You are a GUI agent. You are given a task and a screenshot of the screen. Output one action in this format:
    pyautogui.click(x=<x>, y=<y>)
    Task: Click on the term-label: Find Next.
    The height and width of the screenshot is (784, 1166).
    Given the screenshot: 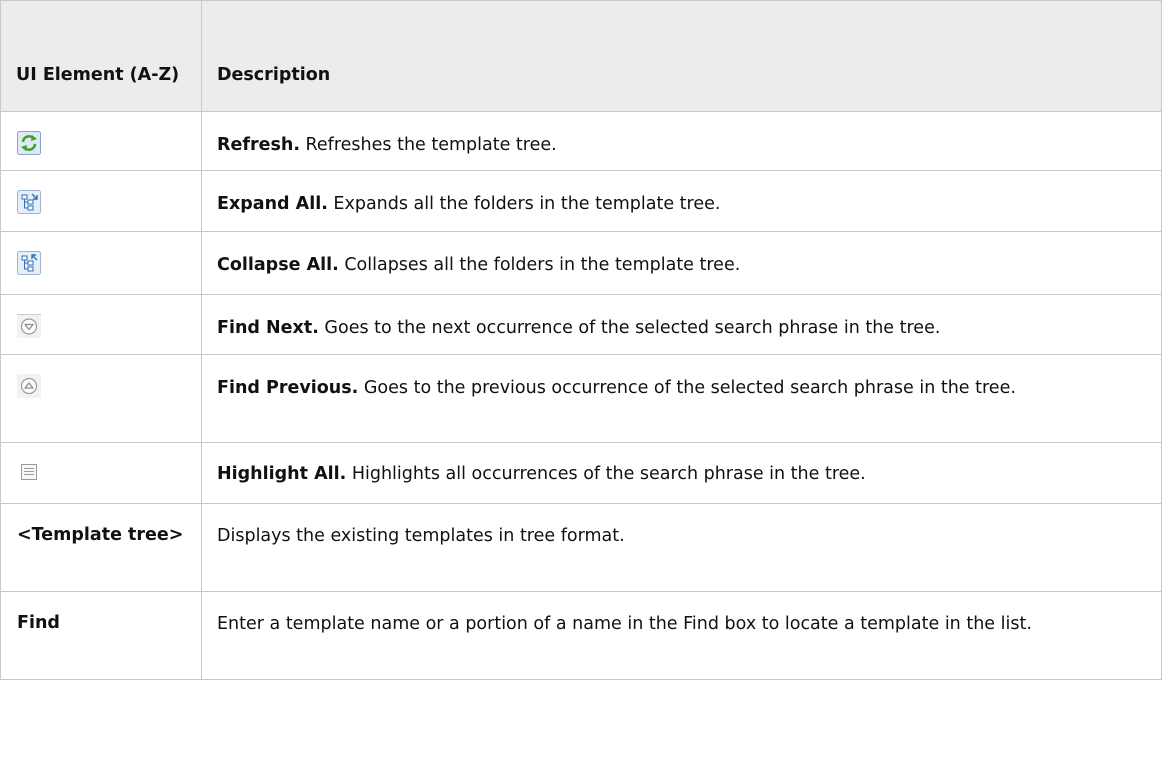 What is the action you would take?
    pyautogui.click(x=268, y=328)
    